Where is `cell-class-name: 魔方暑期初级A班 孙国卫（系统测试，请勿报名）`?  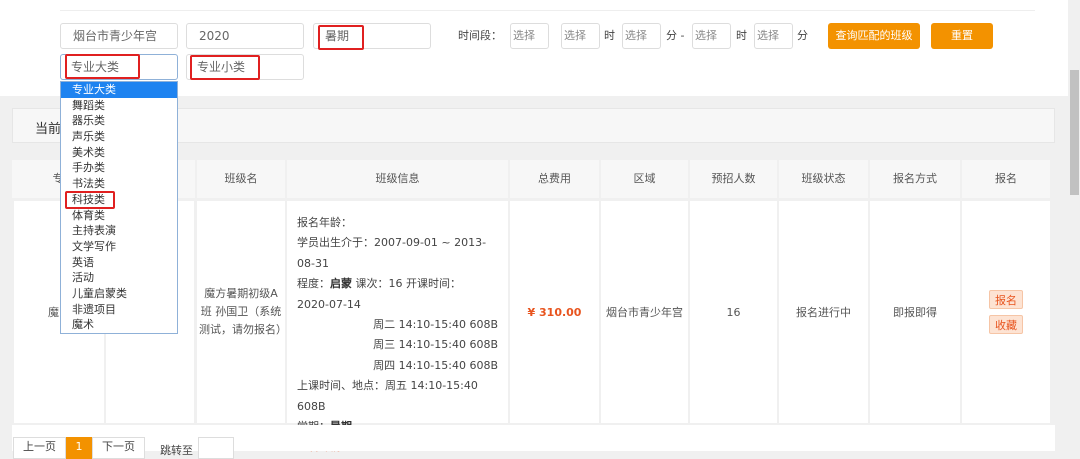
cell-class-name: 魔方暑期初级A班 孙国卫（系统测试，请勿报名） is located at coordinates (242, 312).